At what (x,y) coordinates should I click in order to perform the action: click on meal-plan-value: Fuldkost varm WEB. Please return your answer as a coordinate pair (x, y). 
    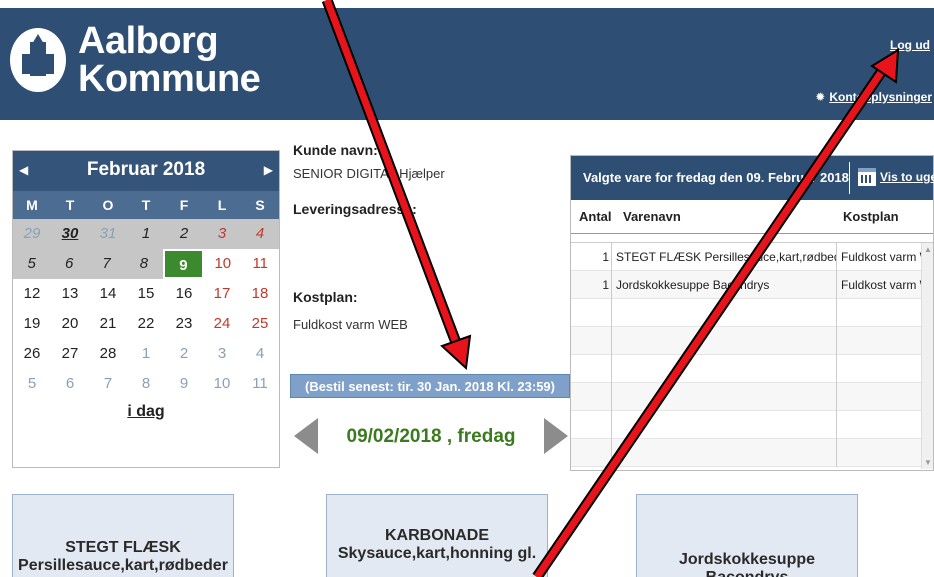
    Looking at the image, I should click on (350, 324).